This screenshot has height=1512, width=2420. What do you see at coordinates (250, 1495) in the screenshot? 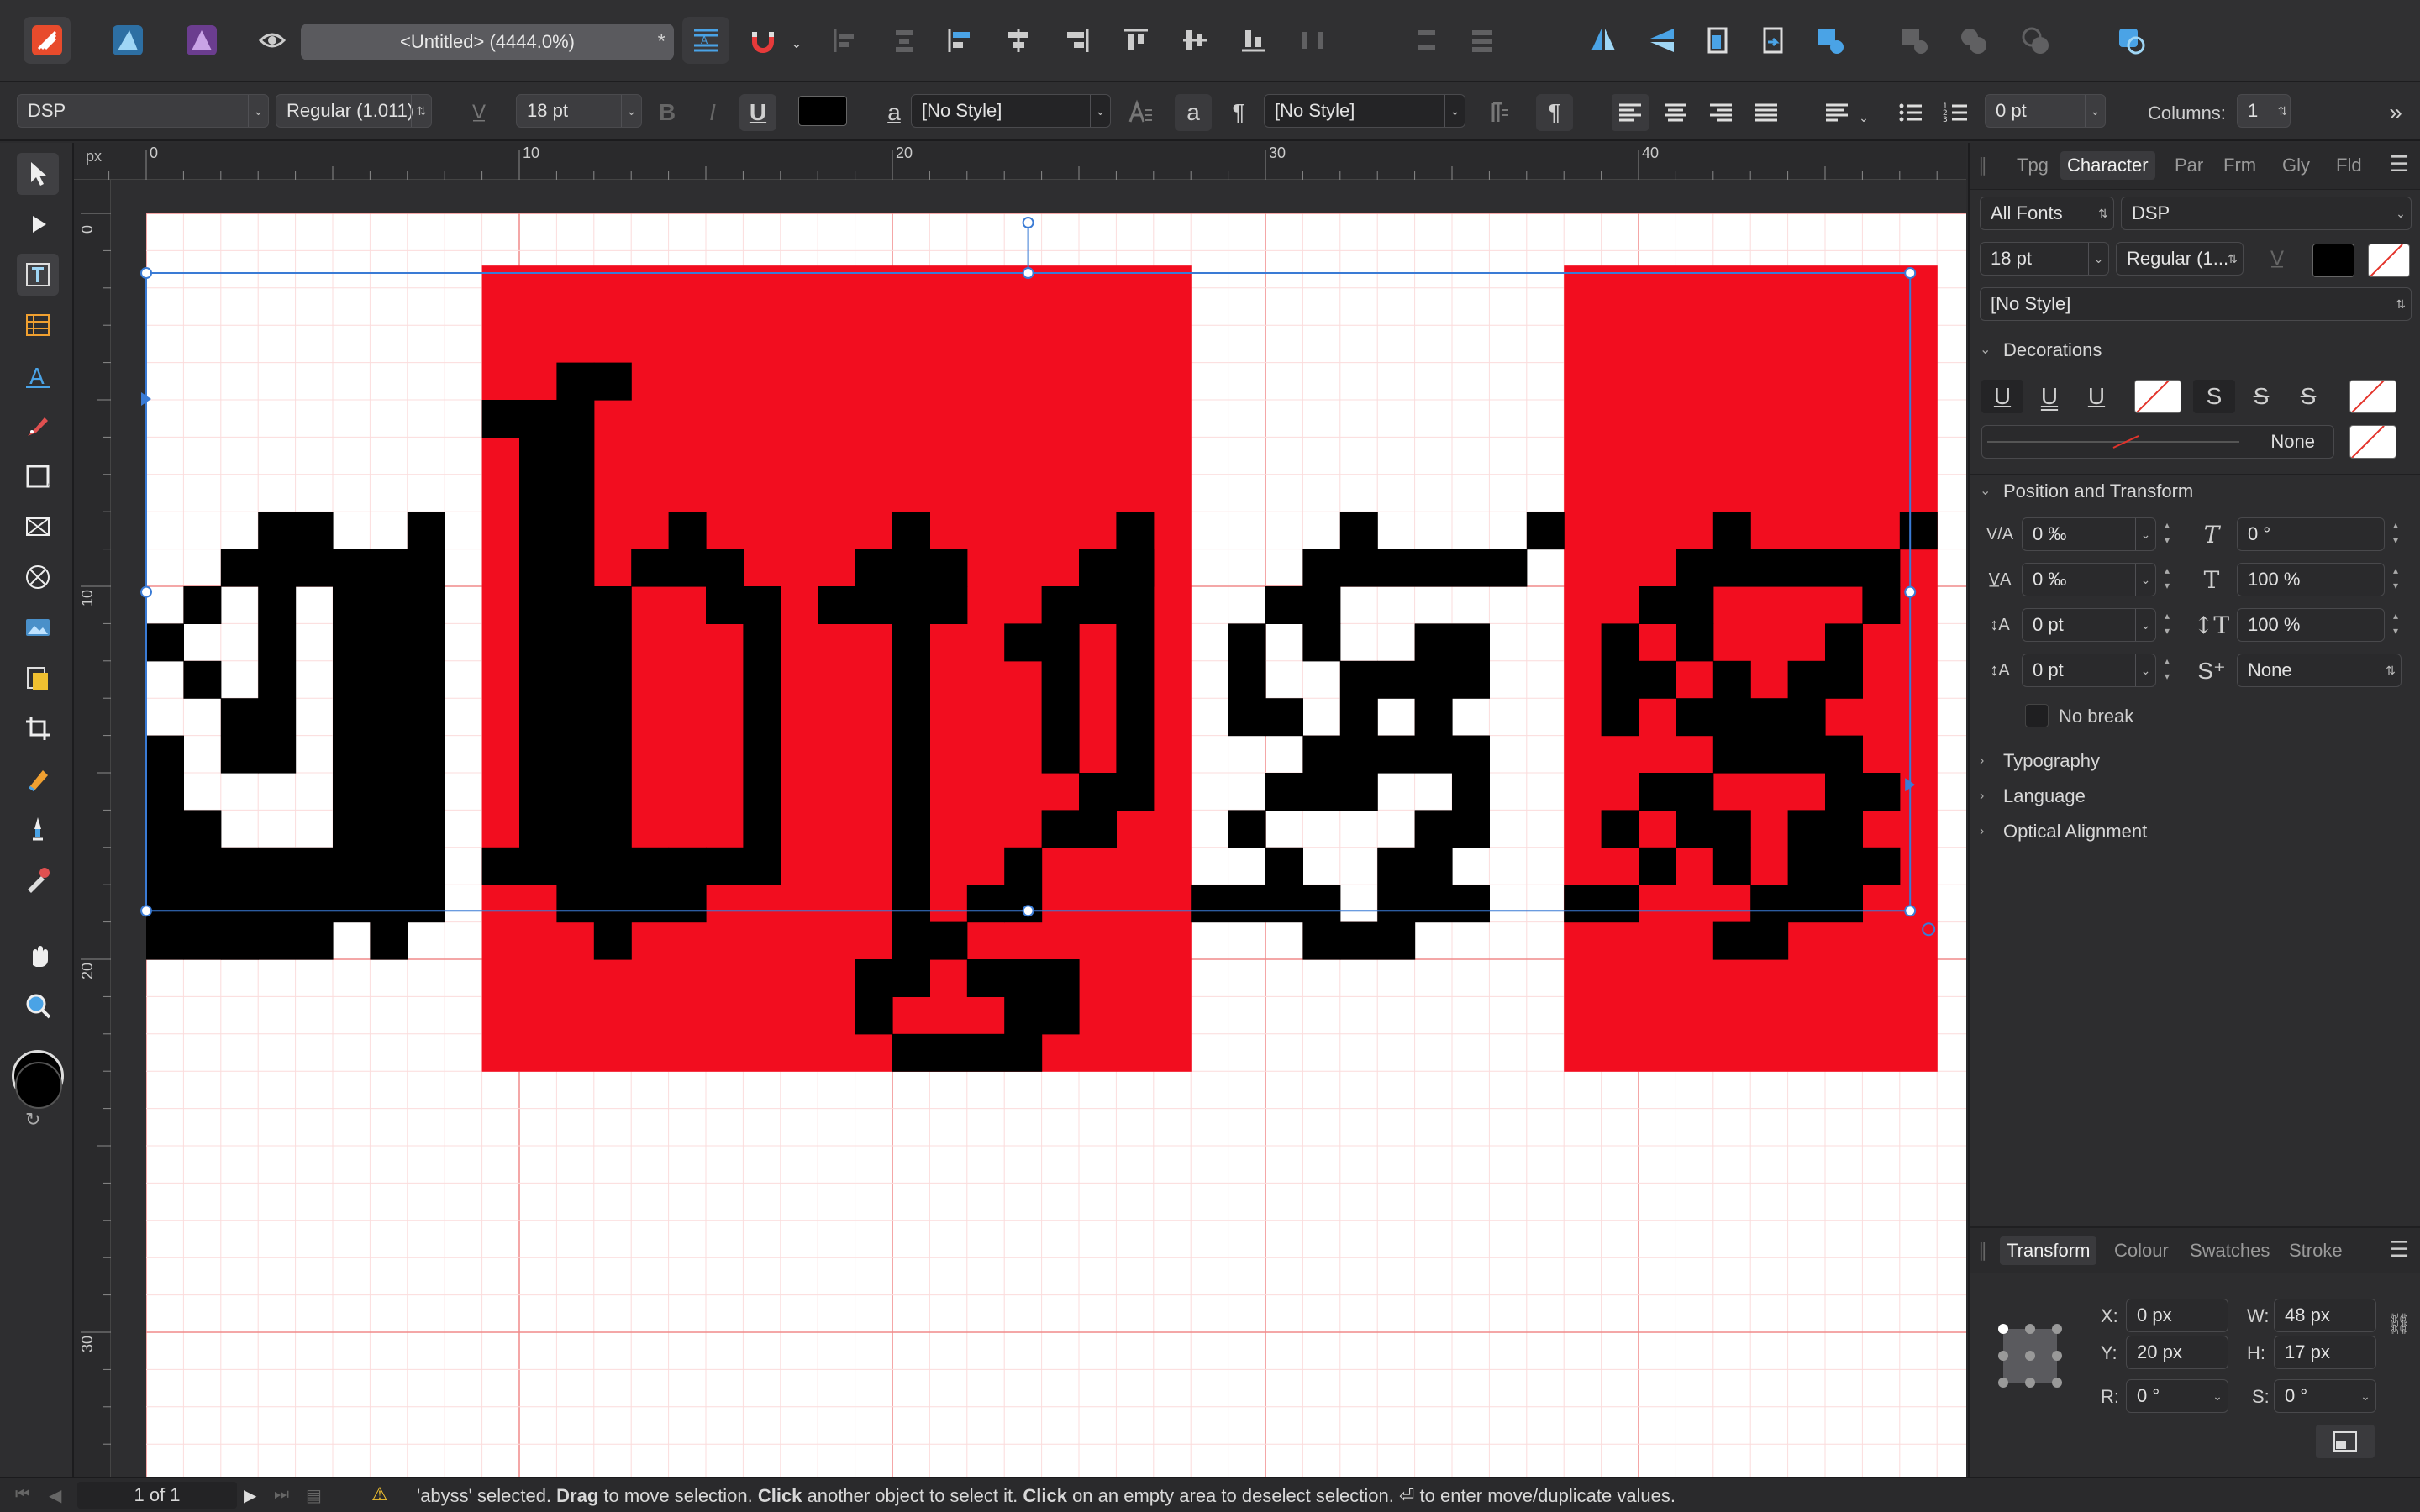
I see `next-page-icon: ▶` at bounding box center [250, 1495].